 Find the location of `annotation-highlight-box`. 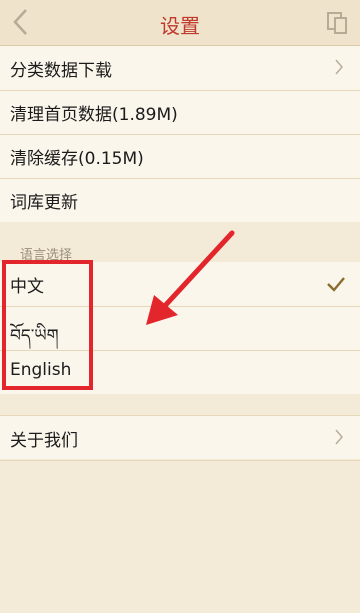

annotation-highlight-box is located at coordinates (47, 325).